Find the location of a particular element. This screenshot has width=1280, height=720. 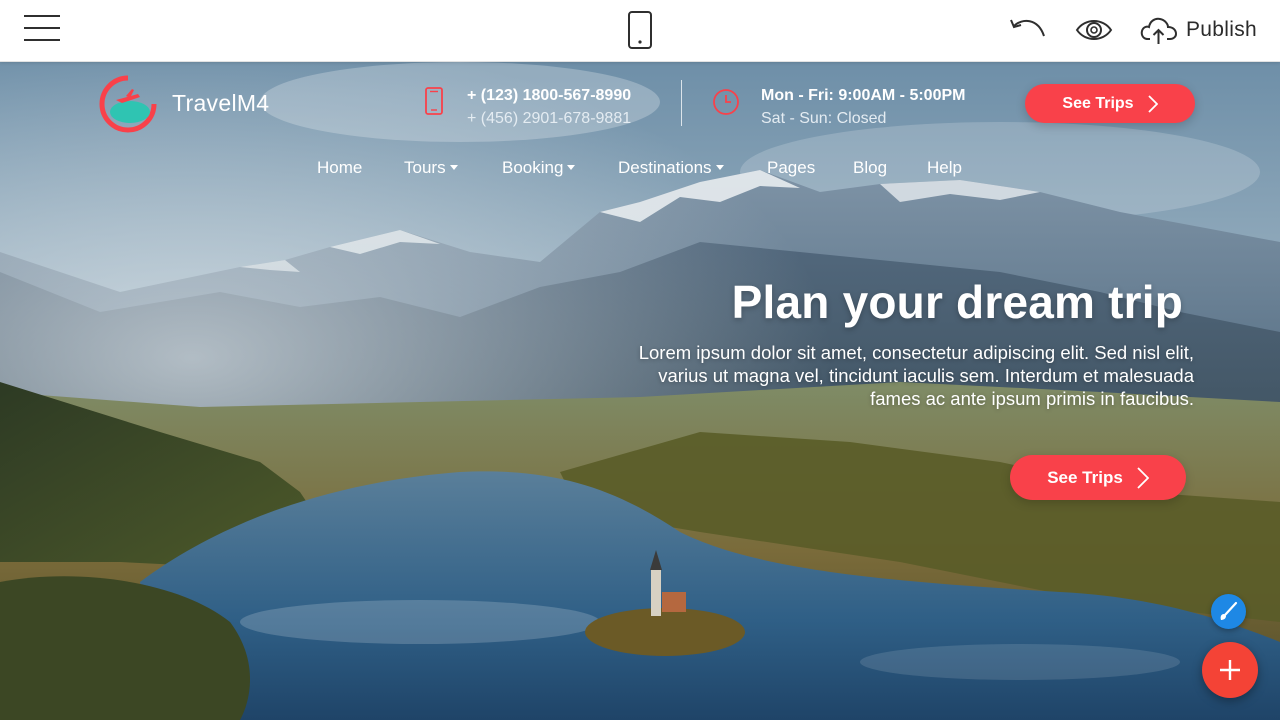

nav-label: Blog is located at coordinates (870, 167).